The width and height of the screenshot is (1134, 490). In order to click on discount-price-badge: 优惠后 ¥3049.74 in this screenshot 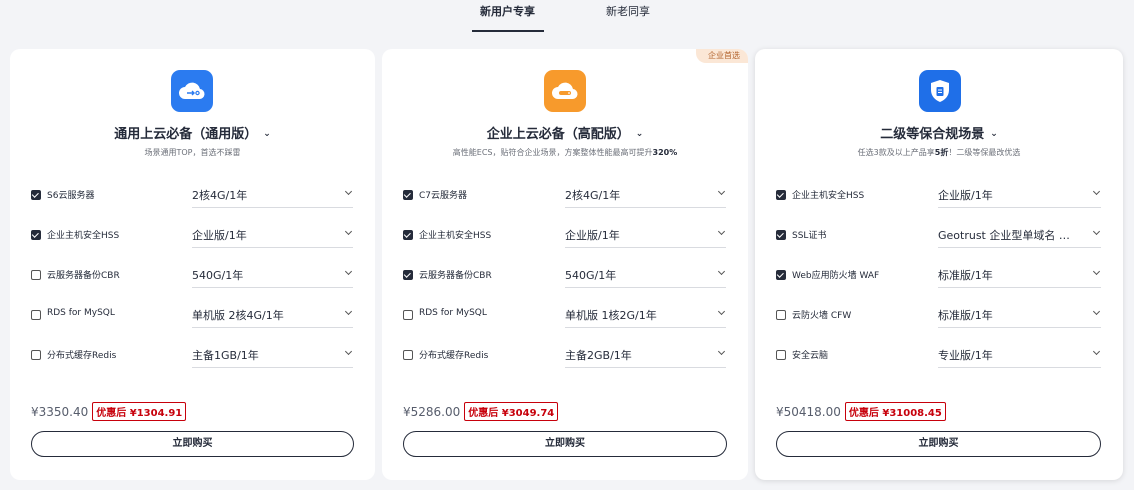, I will do `click(511, 411)`.